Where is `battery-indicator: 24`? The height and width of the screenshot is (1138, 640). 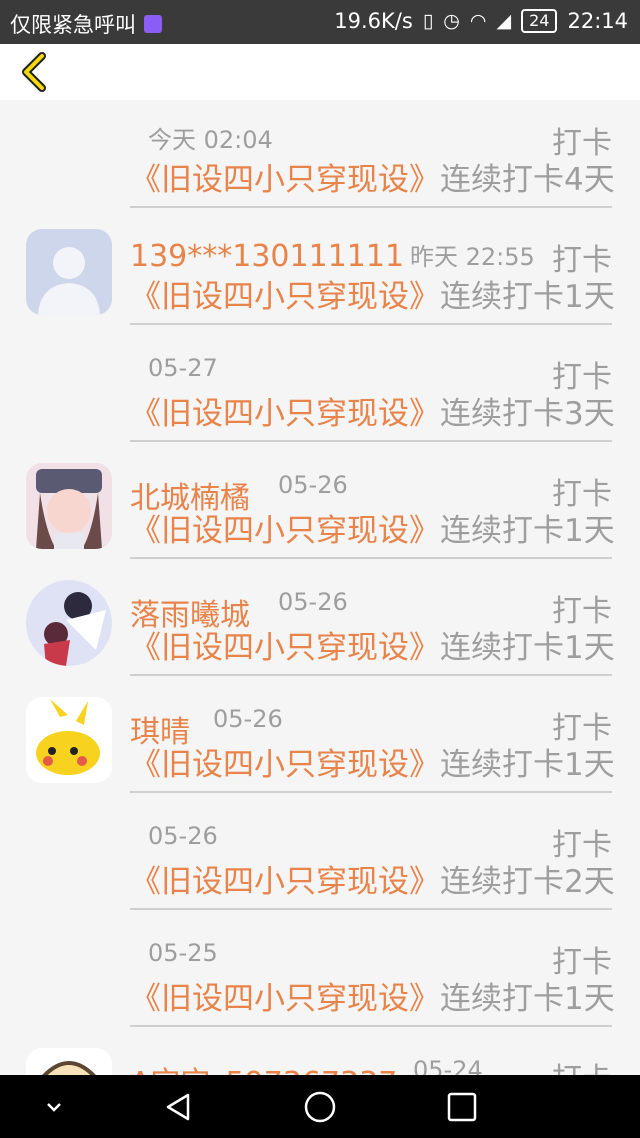
battery-indicator: 24 is located at coordinates (539, 21).